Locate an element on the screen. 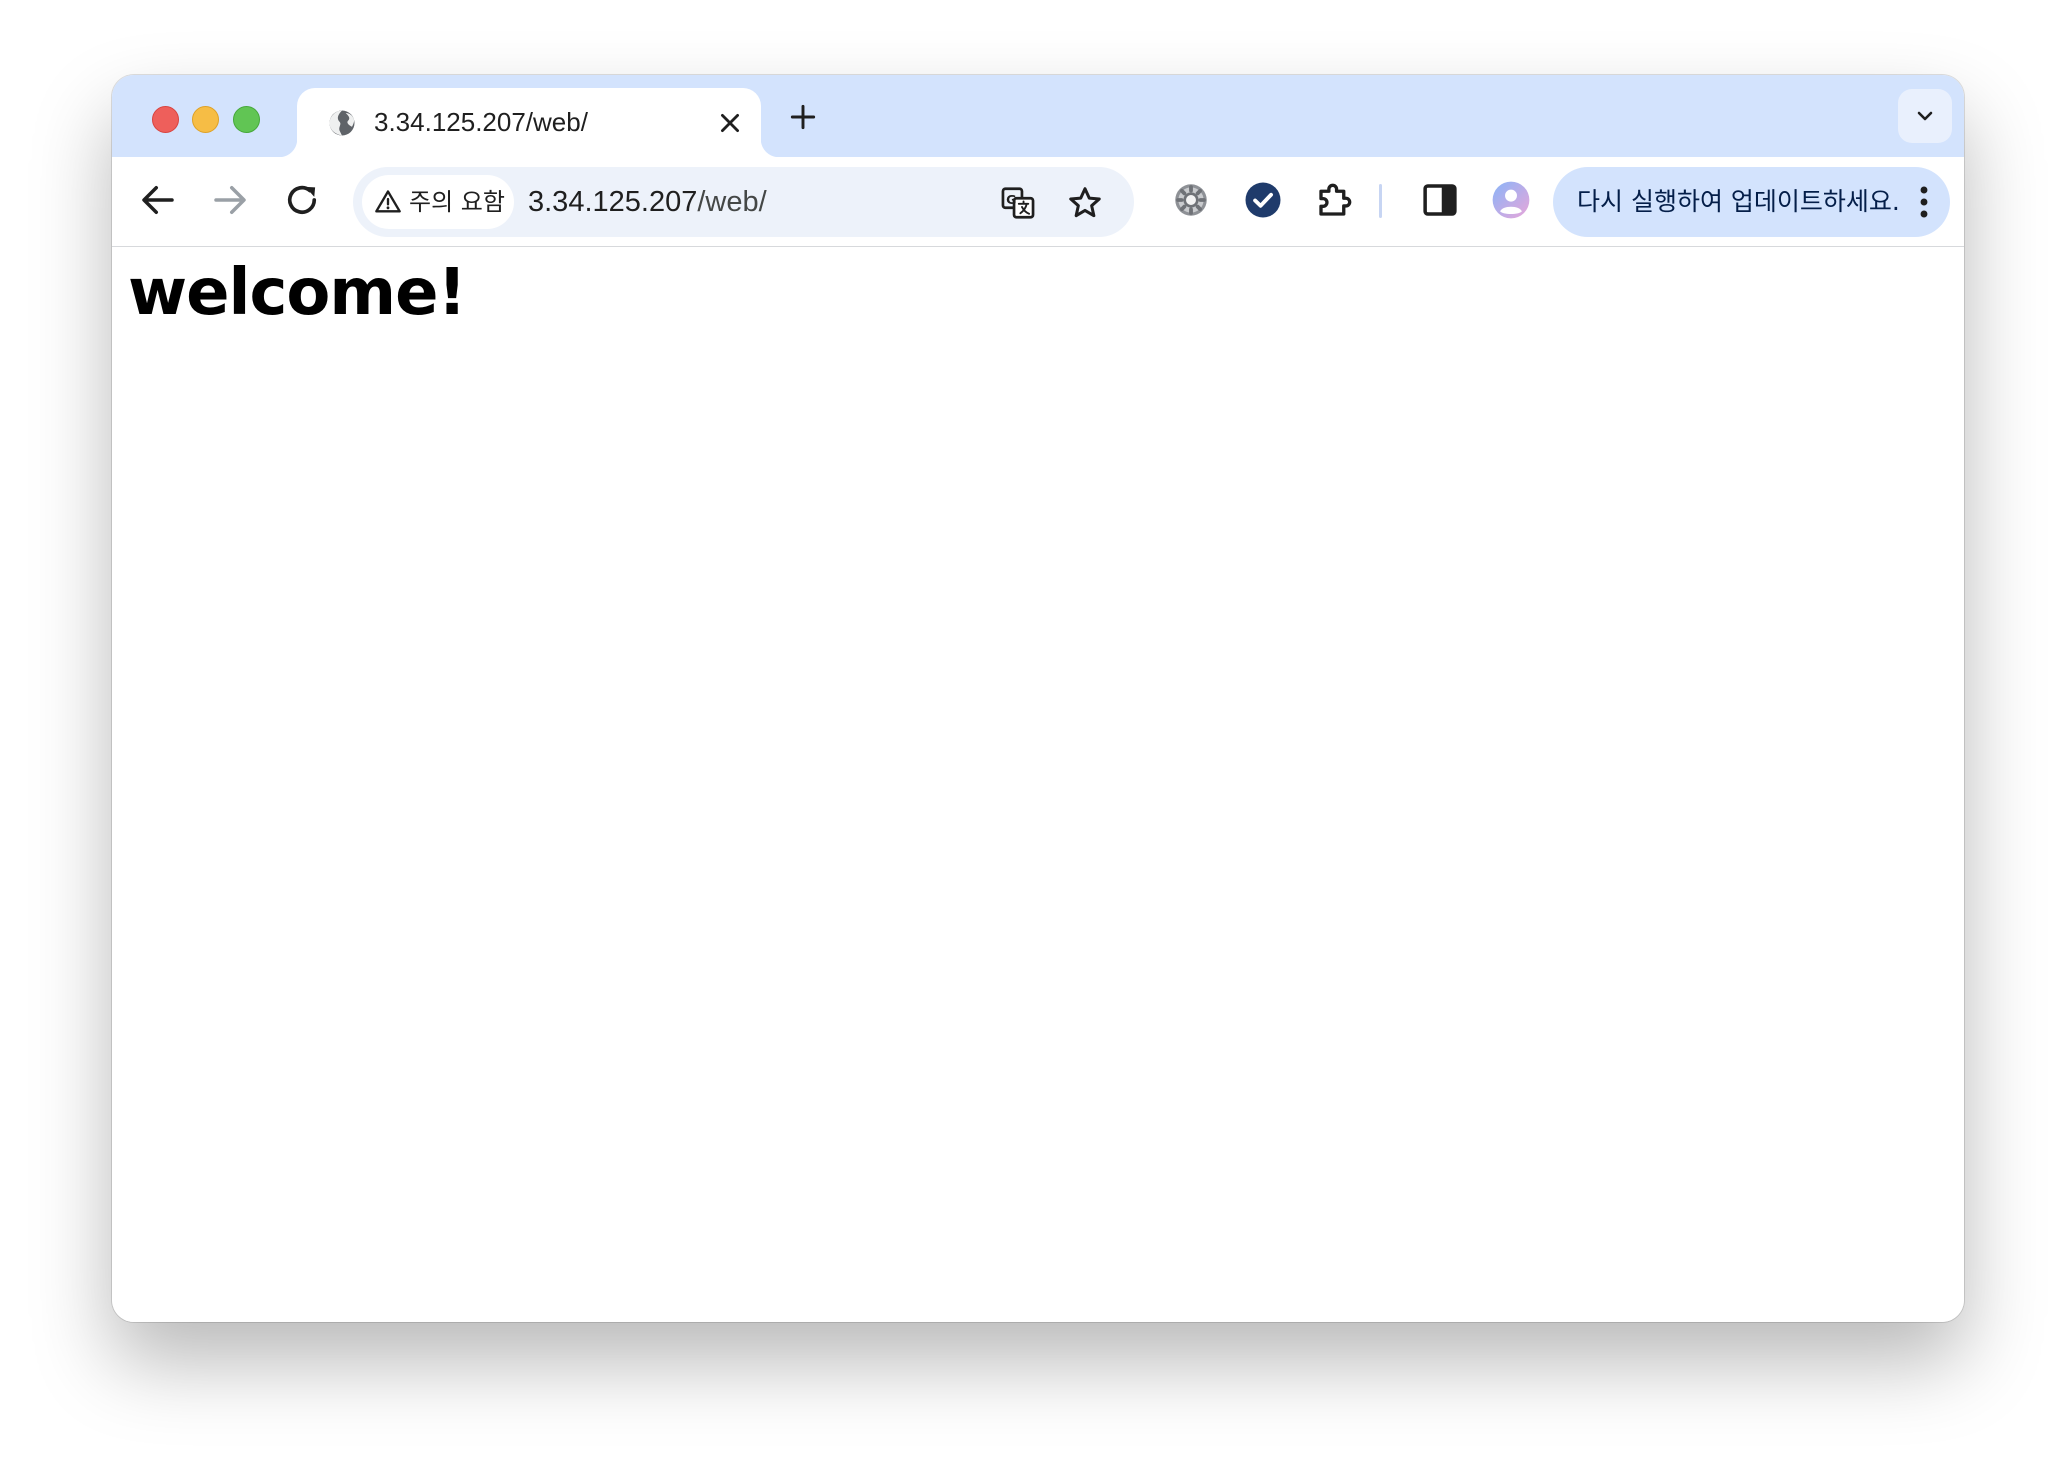 The width and height of the screenshot is (2070, 1468). back-arrow-icon is located at coordinates (158, 200).